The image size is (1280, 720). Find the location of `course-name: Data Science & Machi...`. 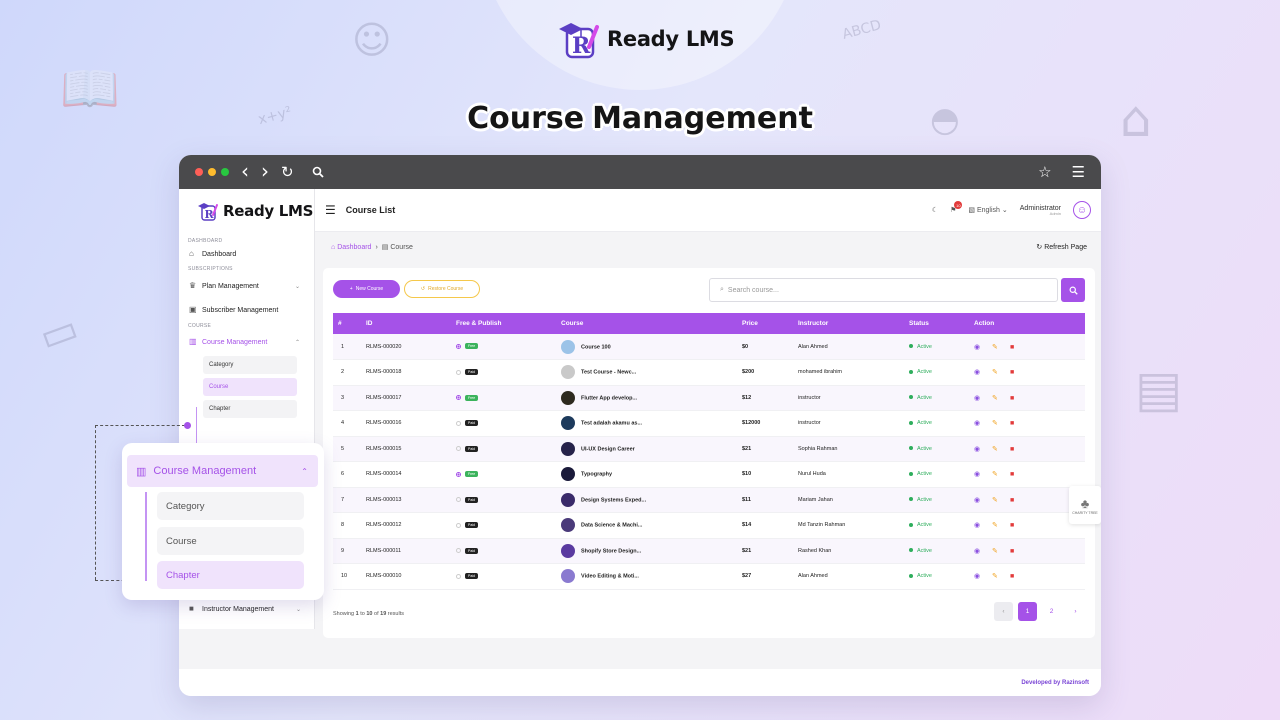

course-name: Data Science & Machi... is located at coordinates (611, 526).